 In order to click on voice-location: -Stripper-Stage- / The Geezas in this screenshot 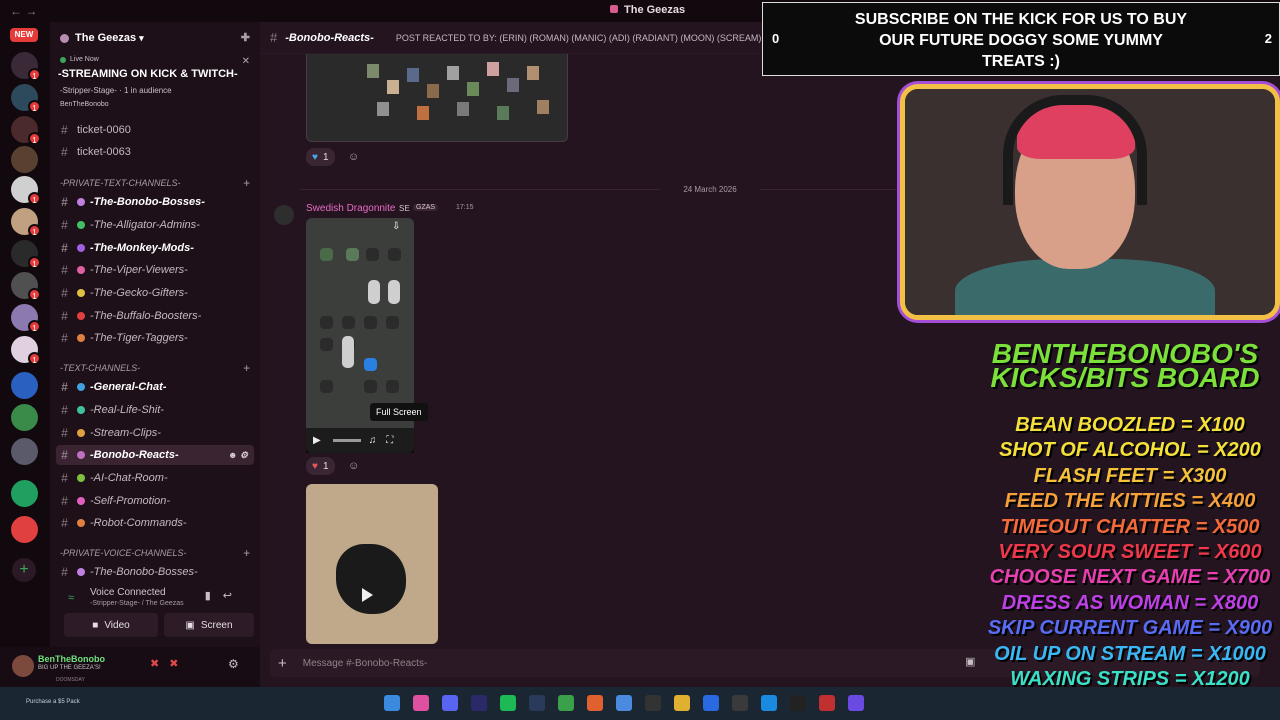, I will do `click(137, 603)`.